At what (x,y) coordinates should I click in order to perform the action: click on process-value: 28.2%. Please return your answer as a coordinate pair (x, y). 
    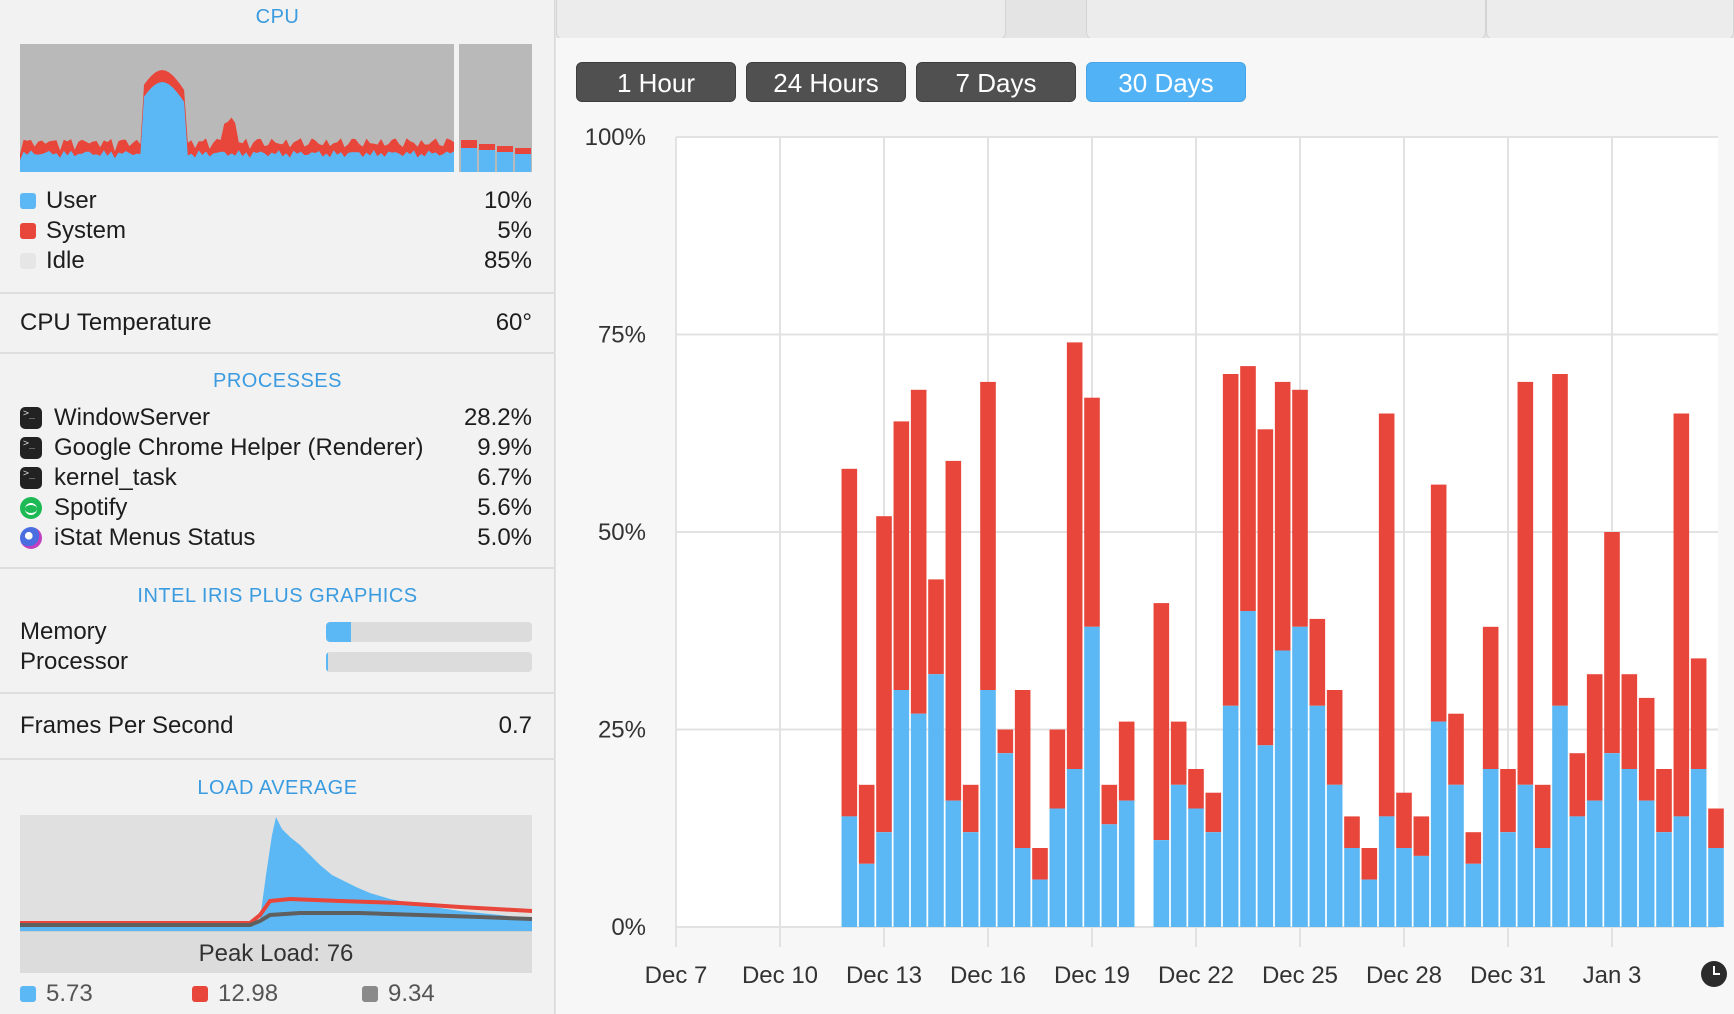
    Looking at the image, I should click on (497, 417).